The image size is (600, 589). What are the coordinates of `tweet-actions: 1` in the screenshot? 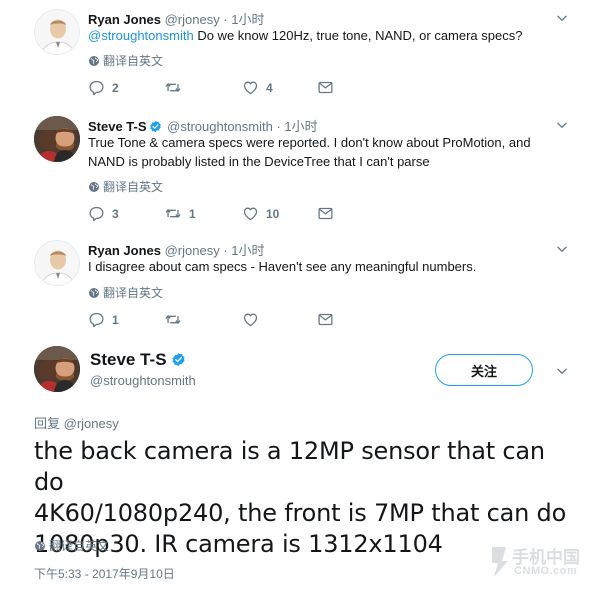 It's located at (238, 321).